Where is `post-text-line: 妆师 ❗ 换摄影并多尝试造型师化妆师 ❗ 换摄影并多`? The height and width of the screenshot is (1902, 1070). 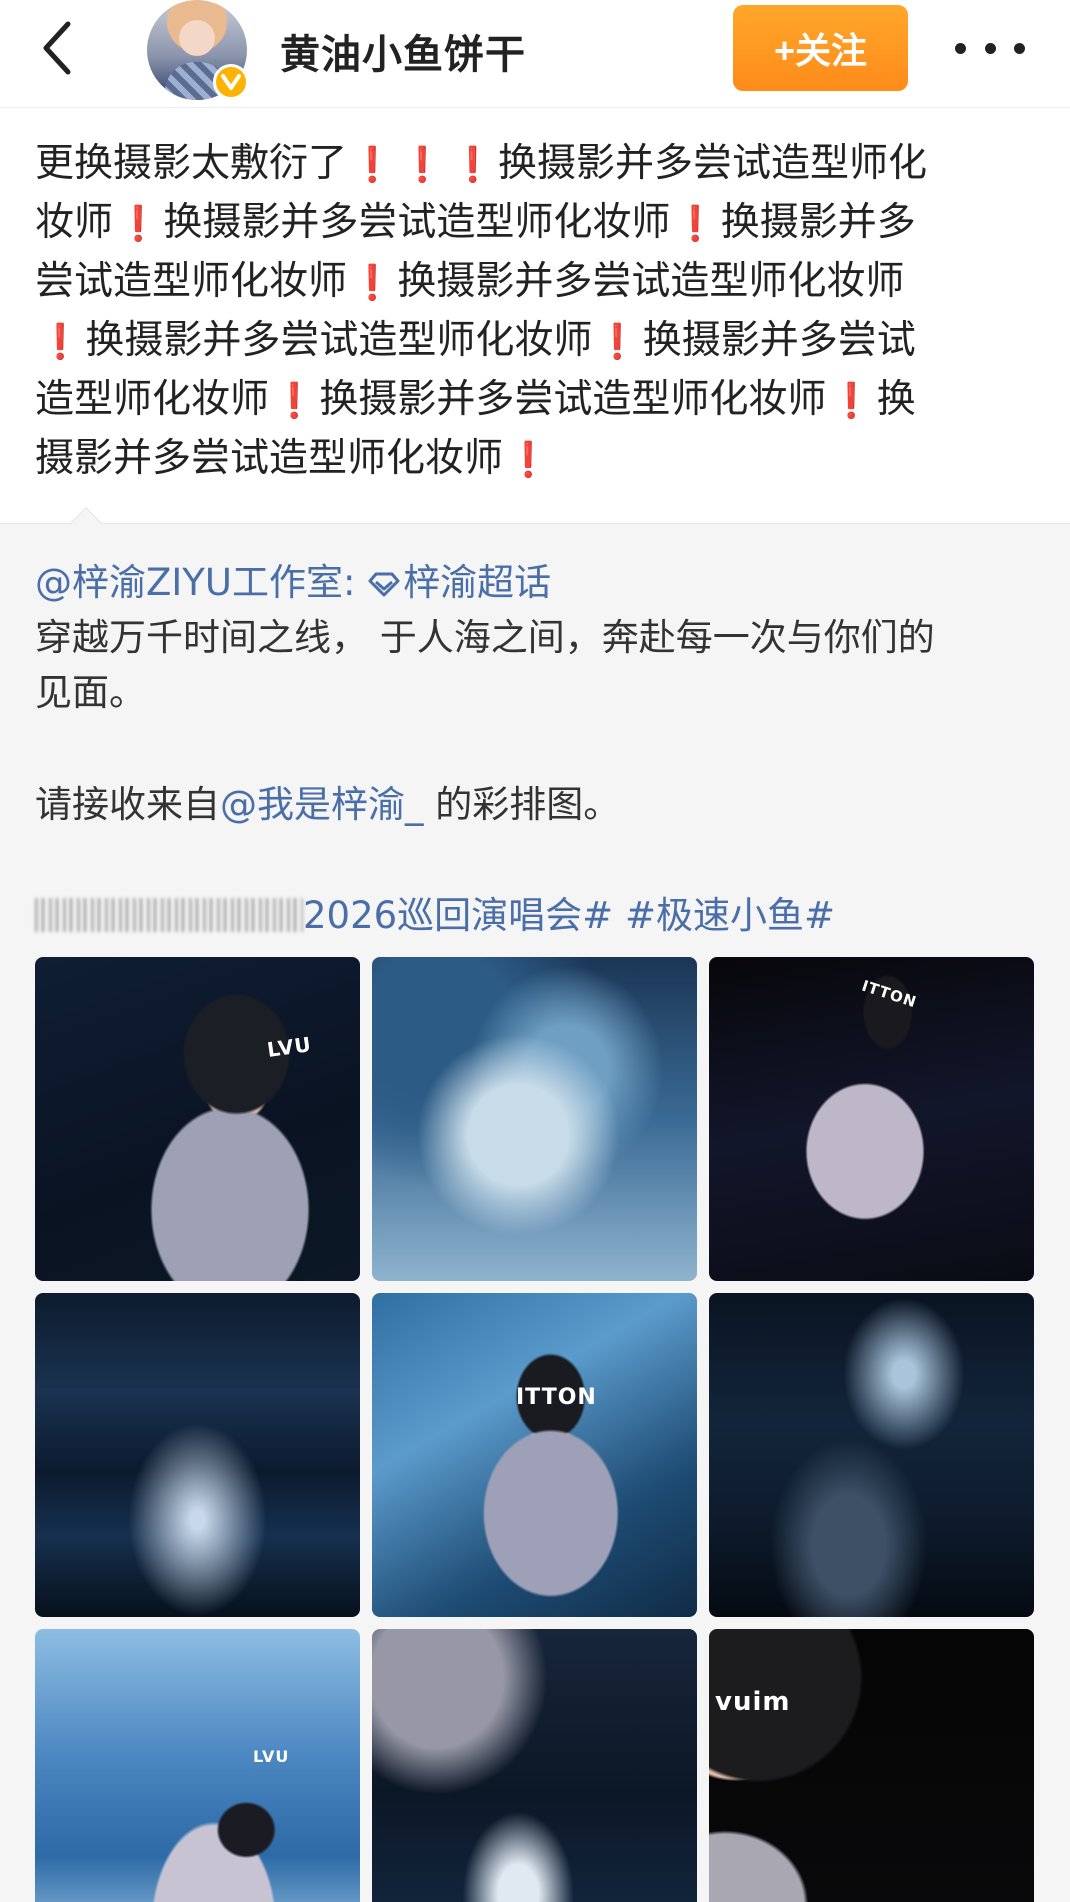 post-text-line: 妆师 ❗ 换摄影并多尝试造型师化妆师 ❗ 换摄影并多 is located at coordinates (535, 223).